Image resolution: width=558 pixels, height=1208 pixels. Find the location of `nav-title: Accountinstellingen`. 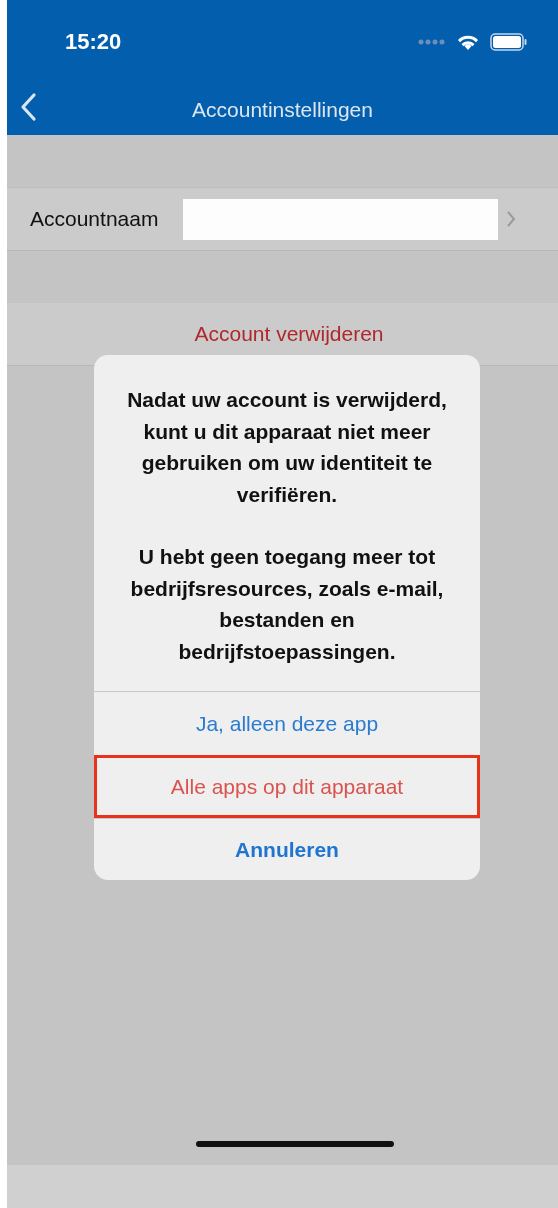

nav-title: Accountinstellingen is located at coordinates (282, 109).